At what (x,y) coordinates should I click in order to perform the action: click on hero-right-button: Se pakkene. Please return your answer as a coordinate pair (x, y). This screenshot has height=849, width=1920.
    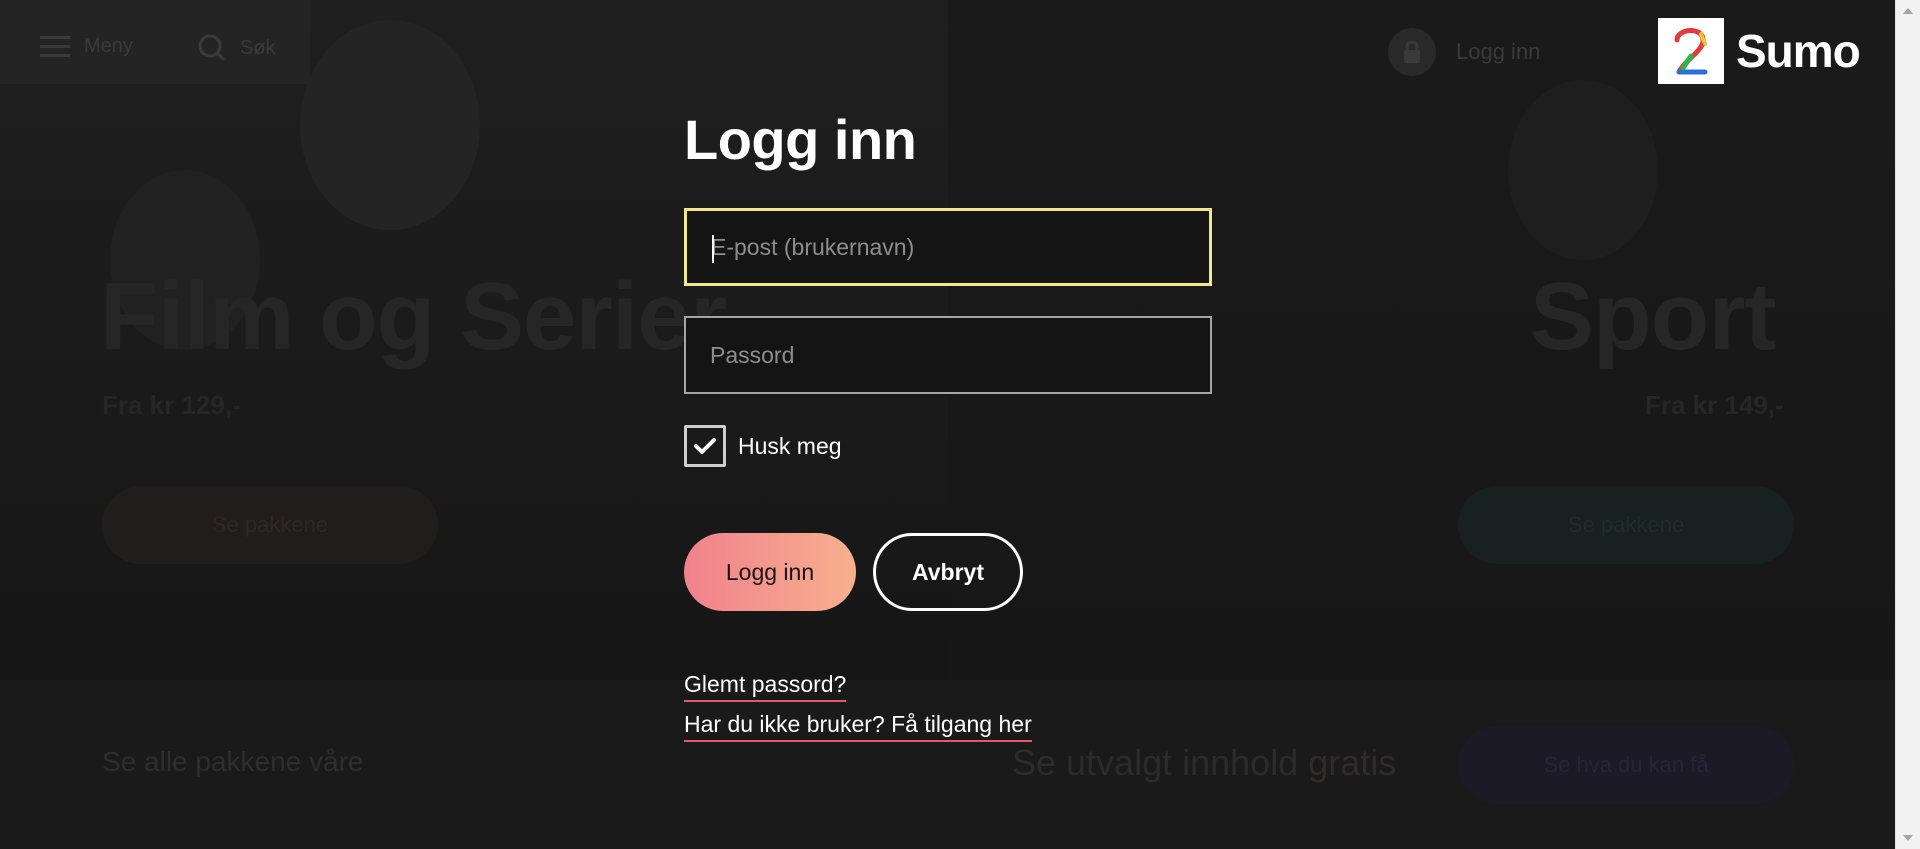
    Looking at the image, I should click on (1626, 525).